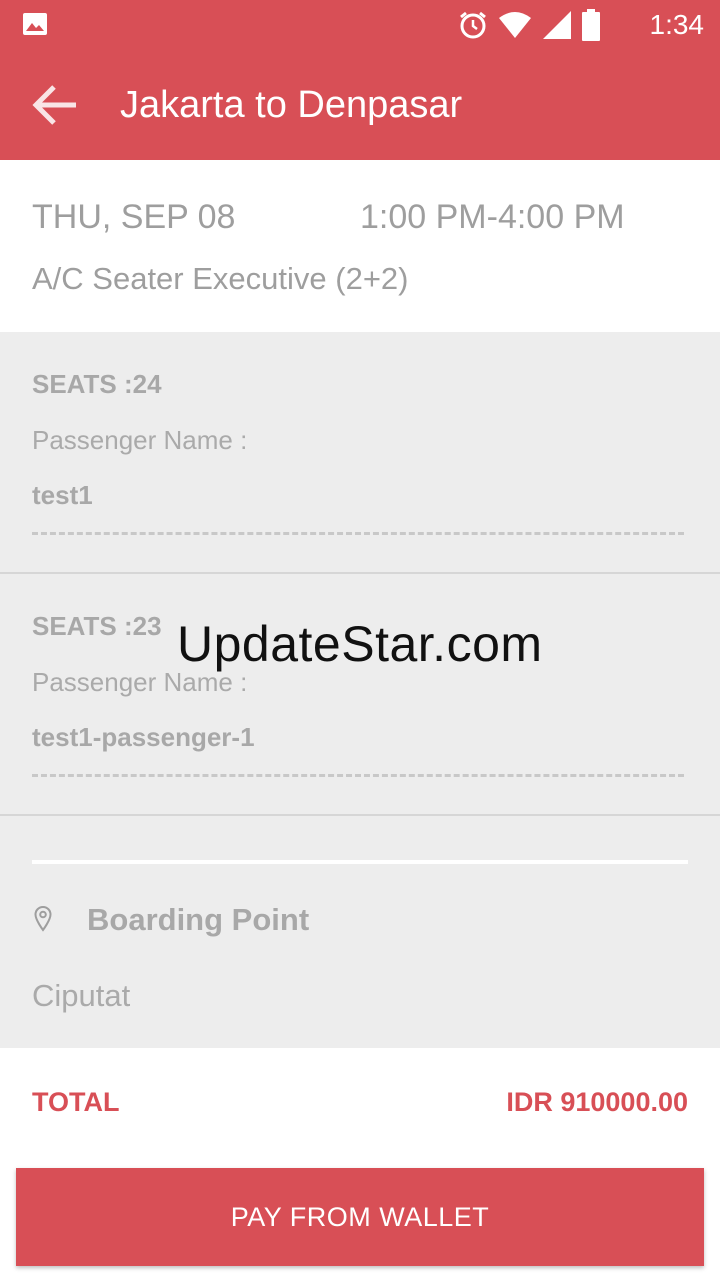  What do you see at coordinates (143, 737) in the screenshot?
I see `passenger-name: test1-passenger-1` at bounding box center [143, 737].